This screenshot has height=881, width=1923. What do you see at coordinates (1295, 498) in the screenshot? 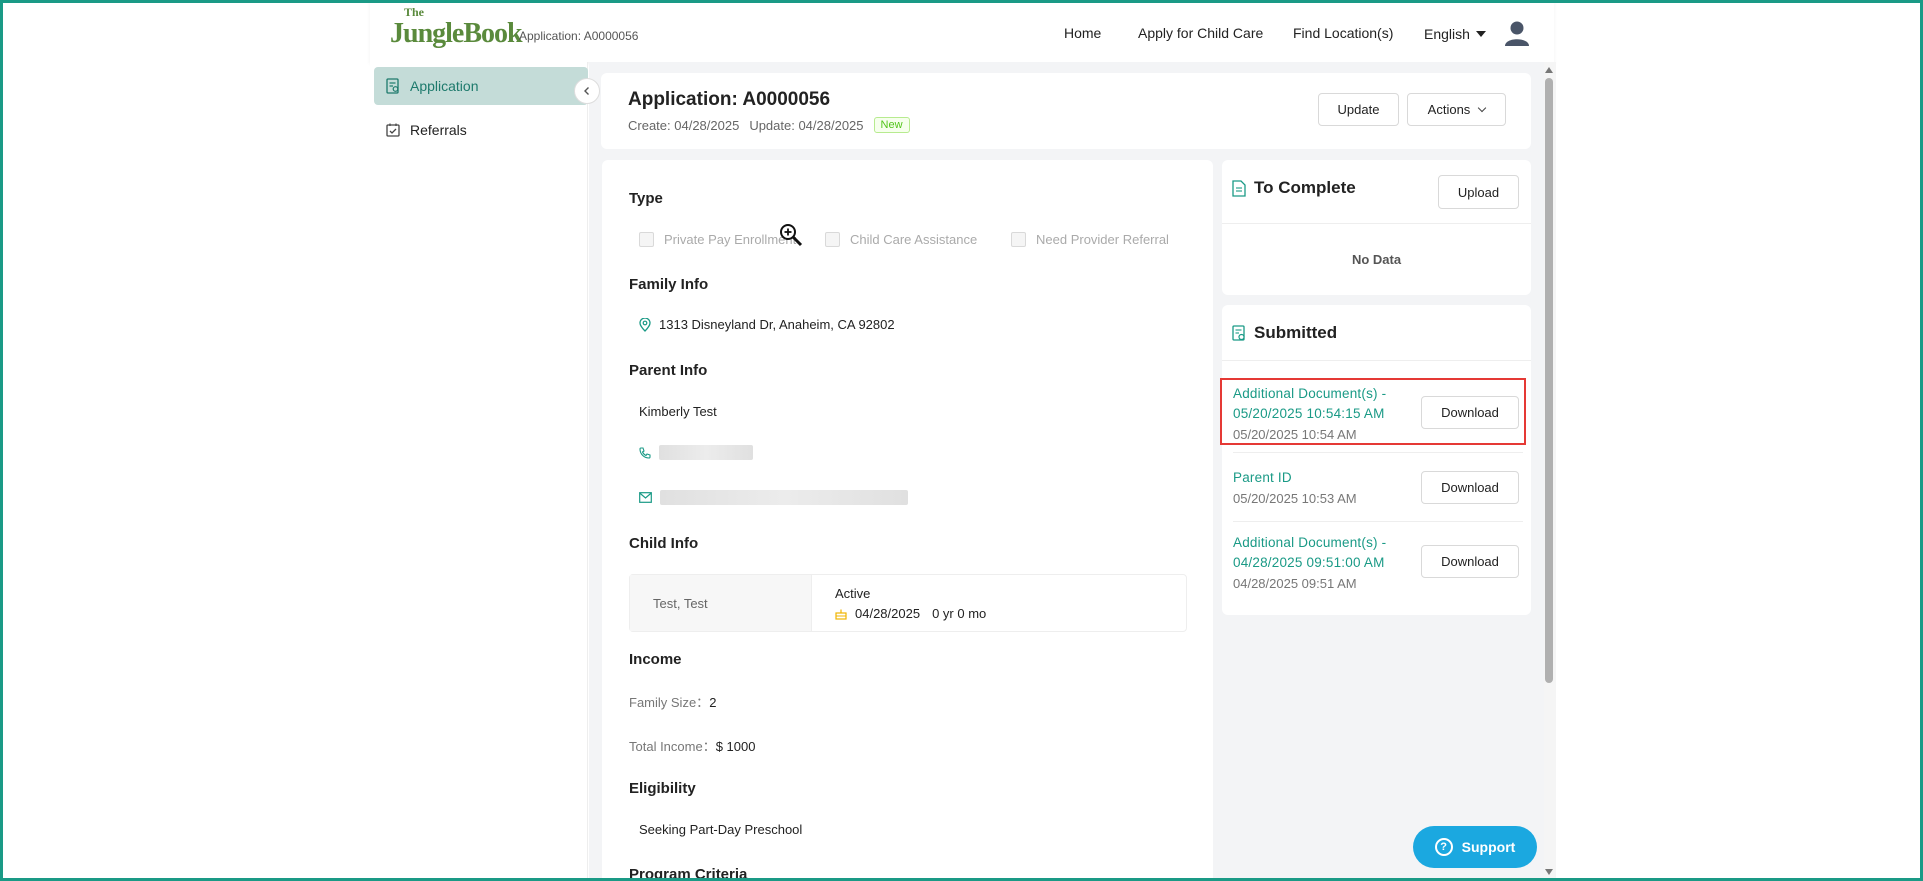
I see `document-date: 05/20/2025 10:53 AM` at bounding box center [1295, 498].